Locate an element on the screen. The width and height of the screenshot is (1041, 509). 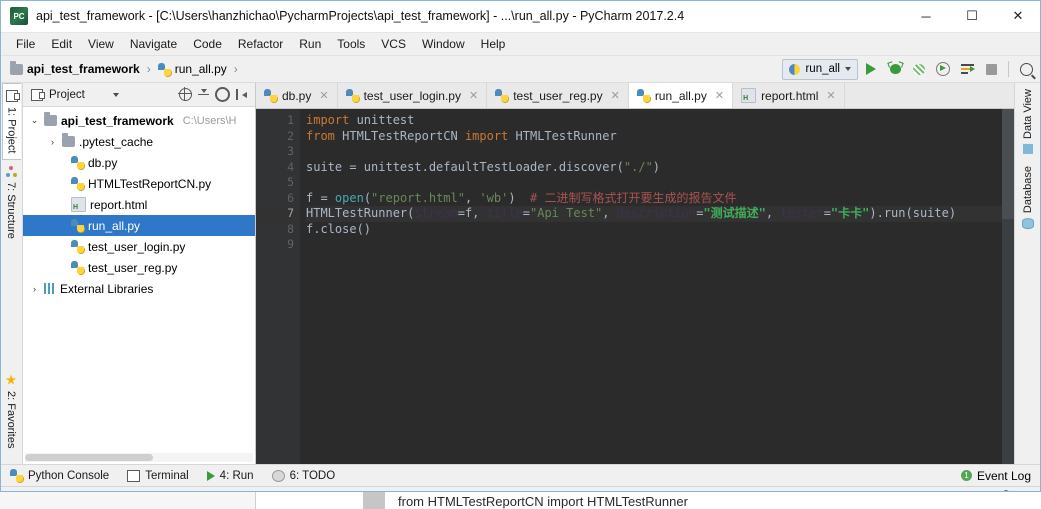
editor-tab-label: test_user_reg.py is located at coordinates (558, 95).